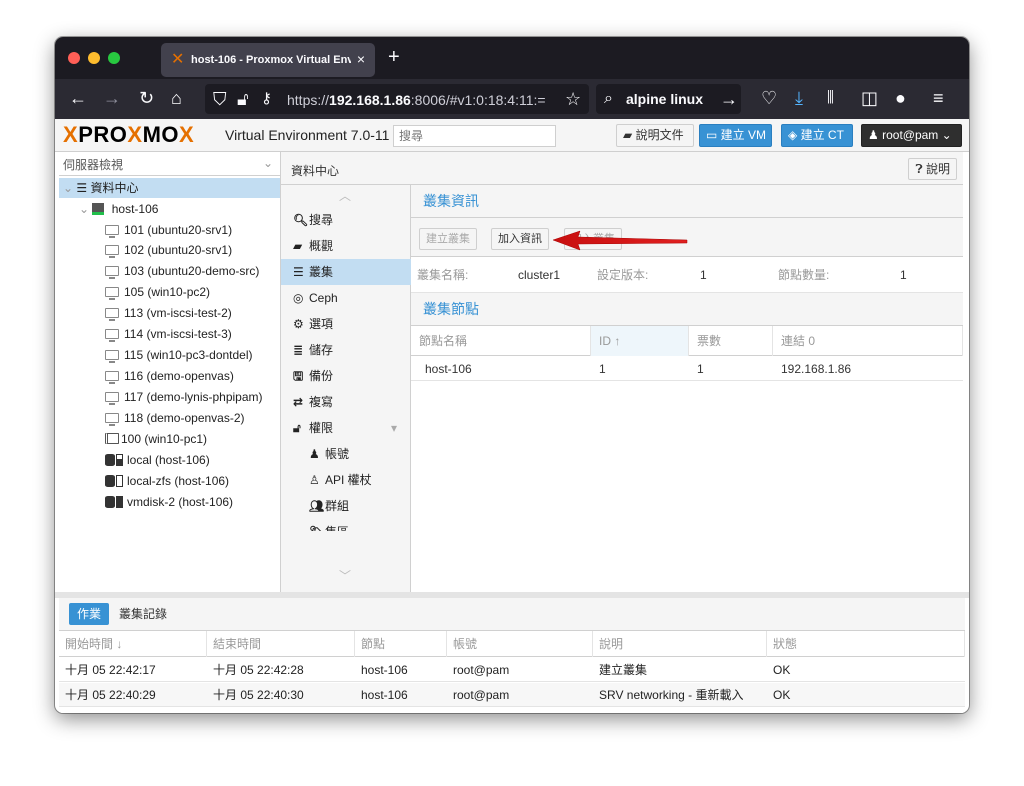  Describe the element at coordinates (361, 59) in the screenshot. I see `tab-close-button: ×` at that location.